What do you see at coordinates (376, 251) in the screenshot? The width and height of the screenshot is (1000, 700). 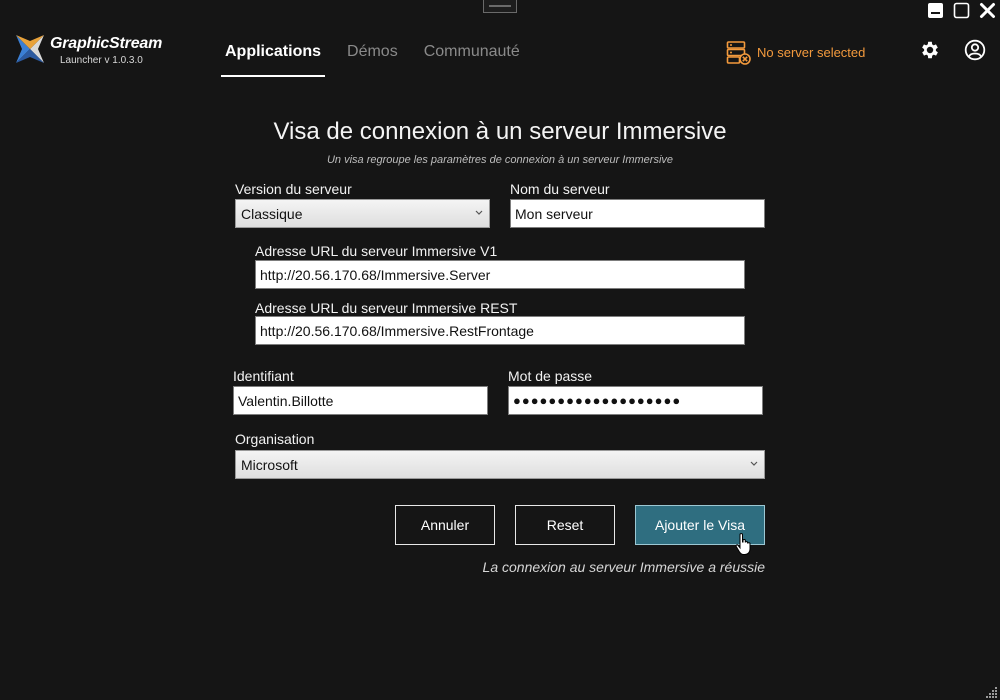 I see `url-v1-label: Adresse URL du serveur Immersive V1` at bounding box center [376, 251].